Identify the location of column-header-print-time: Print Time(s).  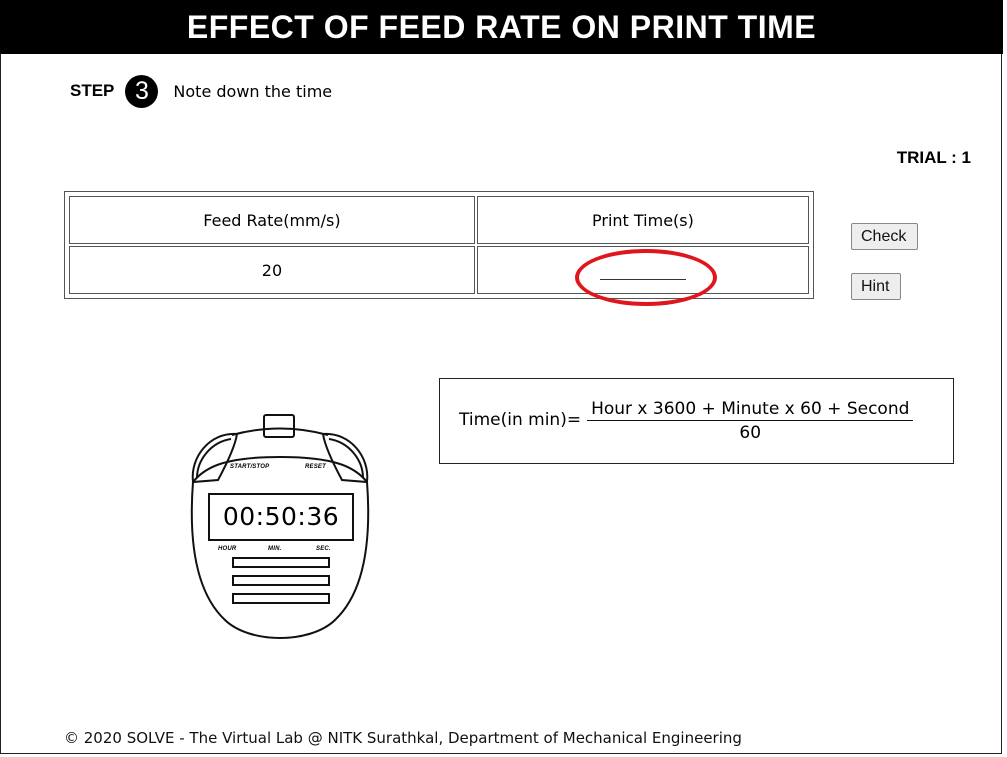
(642, 220).